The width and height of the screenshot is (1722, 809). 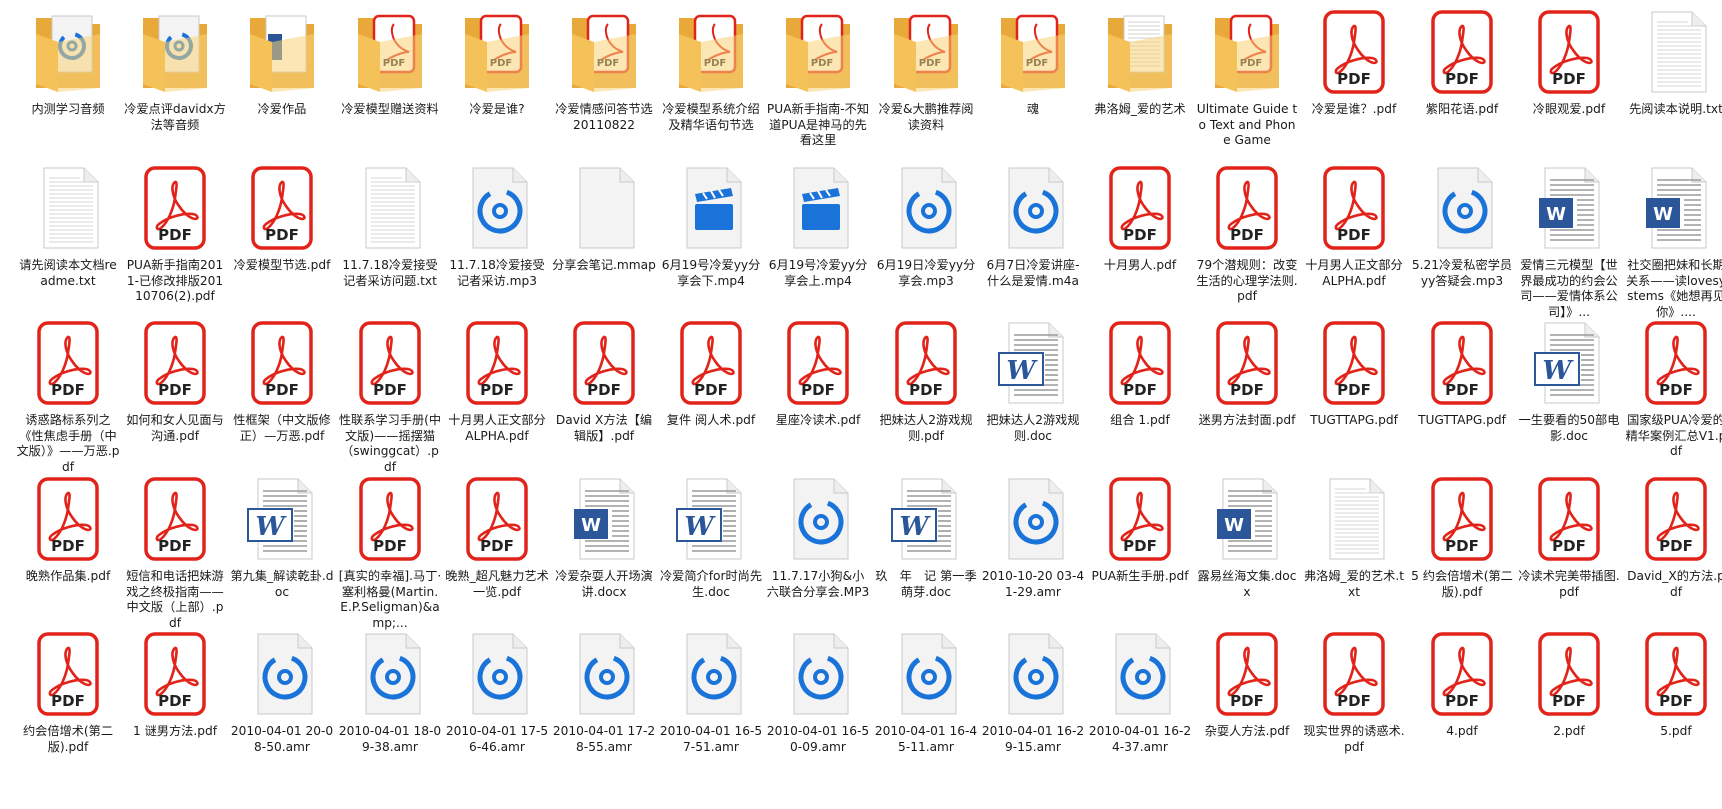 I want to click on file-item: PDF 杂耍人方法.pdf, so click(x=1247, y=706).